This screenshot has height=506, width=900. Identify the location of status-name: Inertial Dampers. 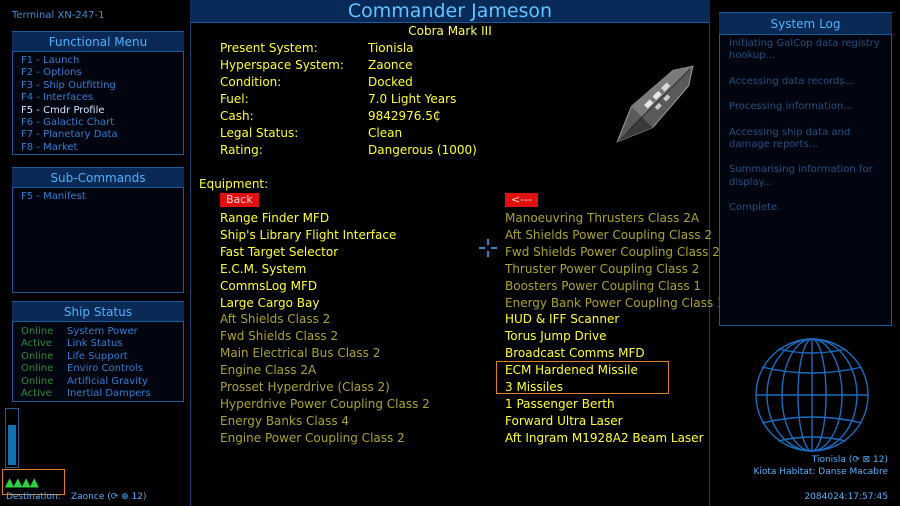
(109, 394).